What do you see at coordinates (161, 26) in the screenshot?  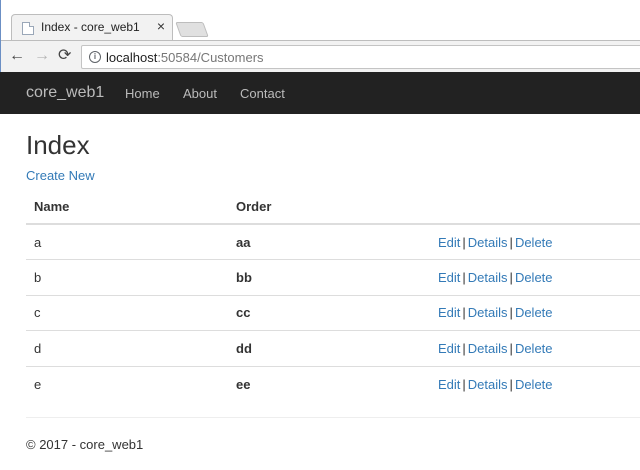 I see `tab-close-icon: ×` at bounding box center [161, 26].